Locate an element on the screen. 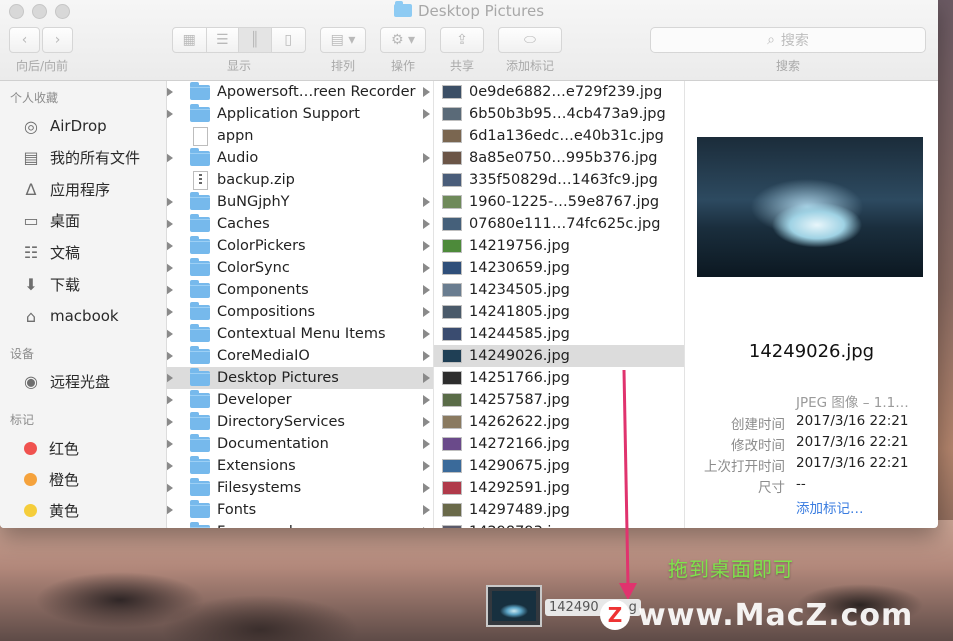  drag-arrow-line is located at coordinates (626, 477).